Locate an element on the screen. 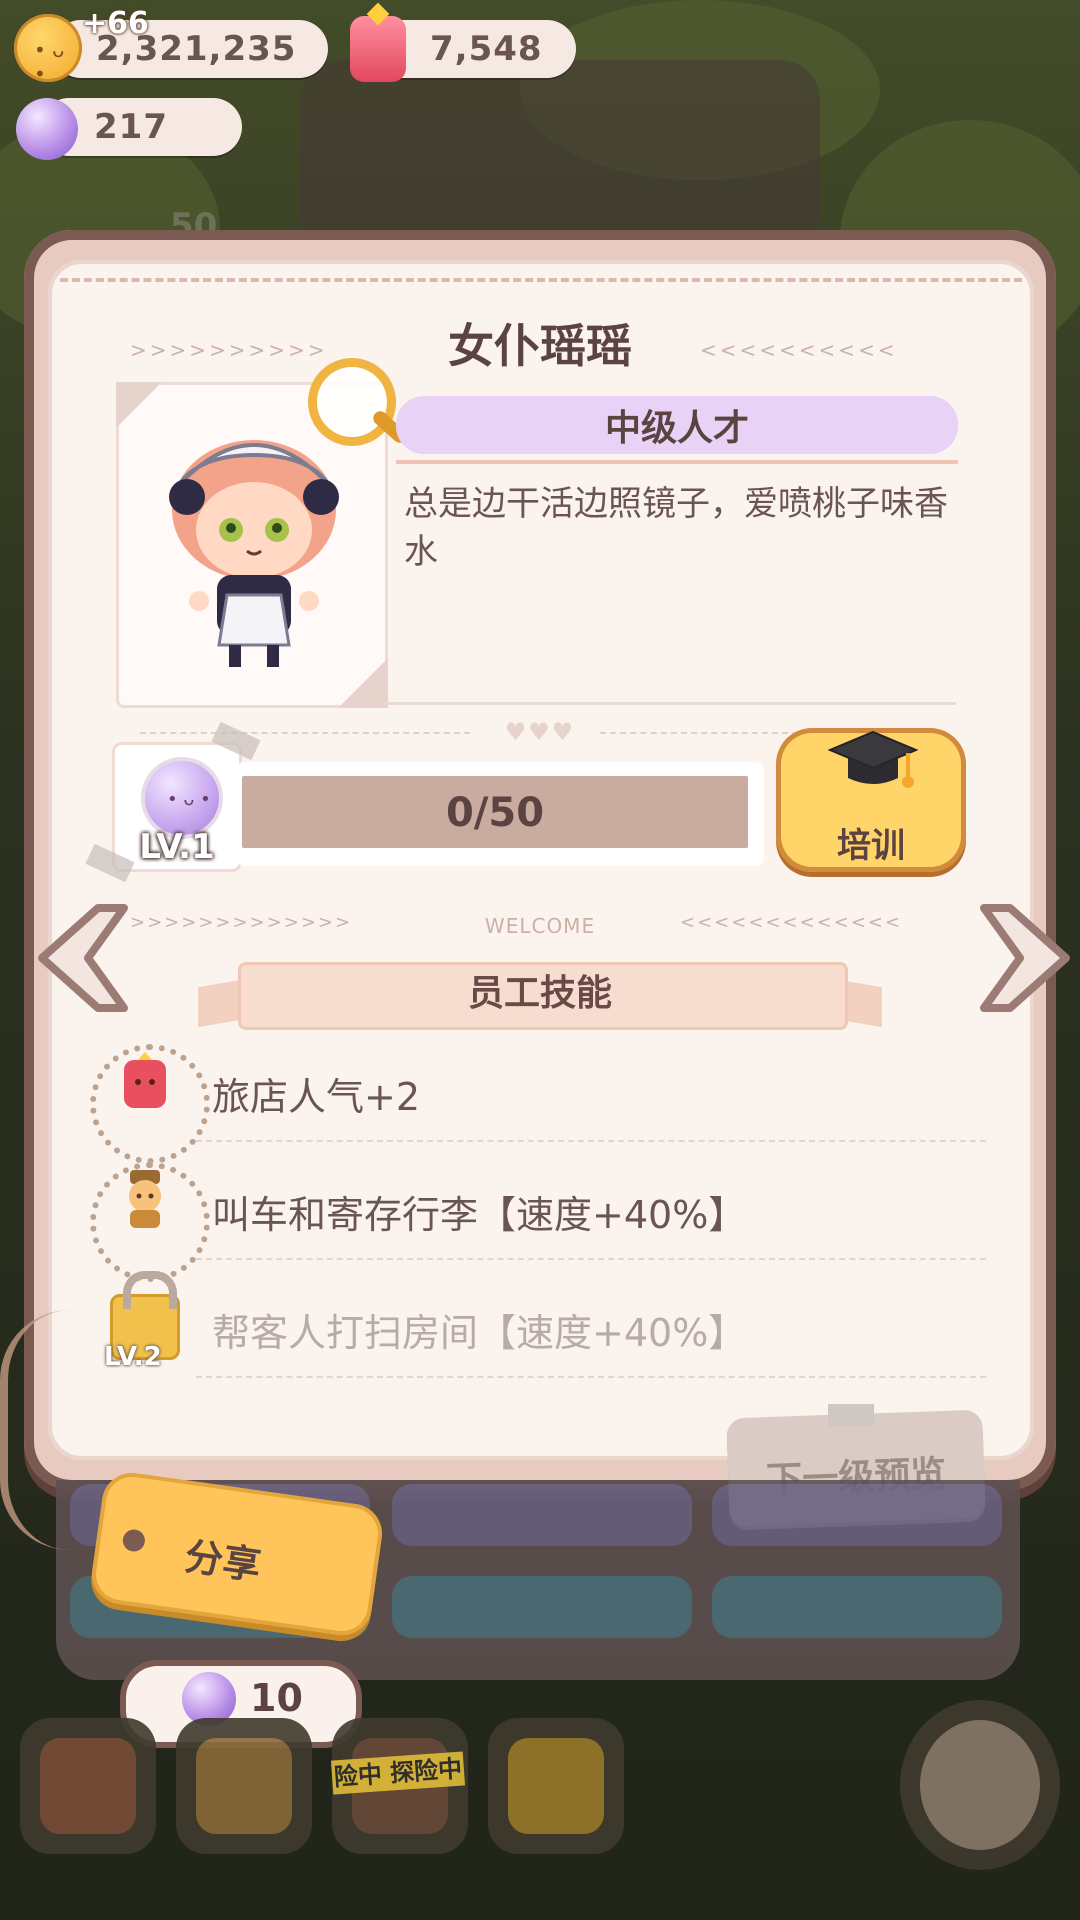 This screenshot has width=1080, height=1920. next-staff-button is located at coordinates (1025, 958).